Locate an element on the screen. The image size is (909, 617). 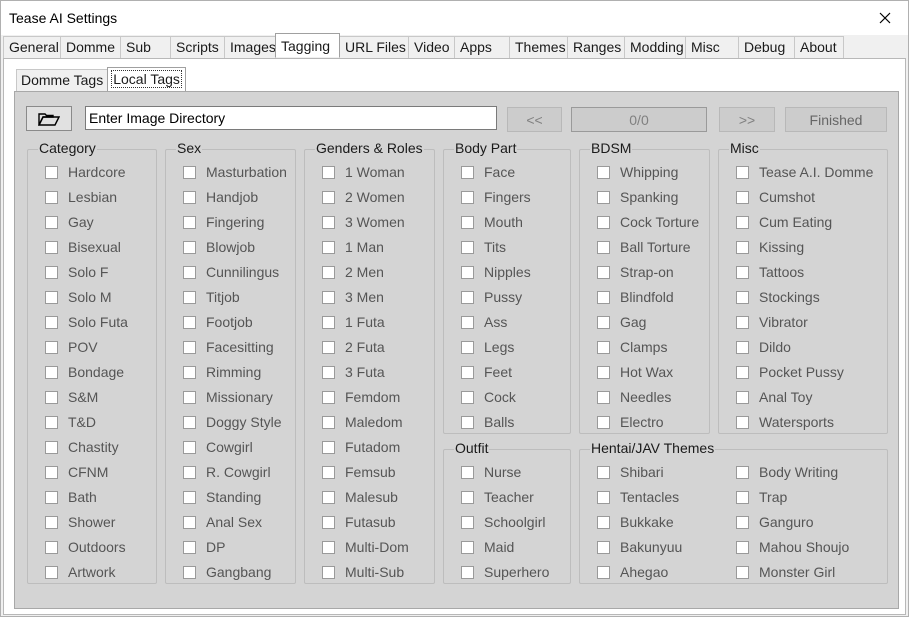
tab-scripts: Scripts is located at coordinates (197, 47).